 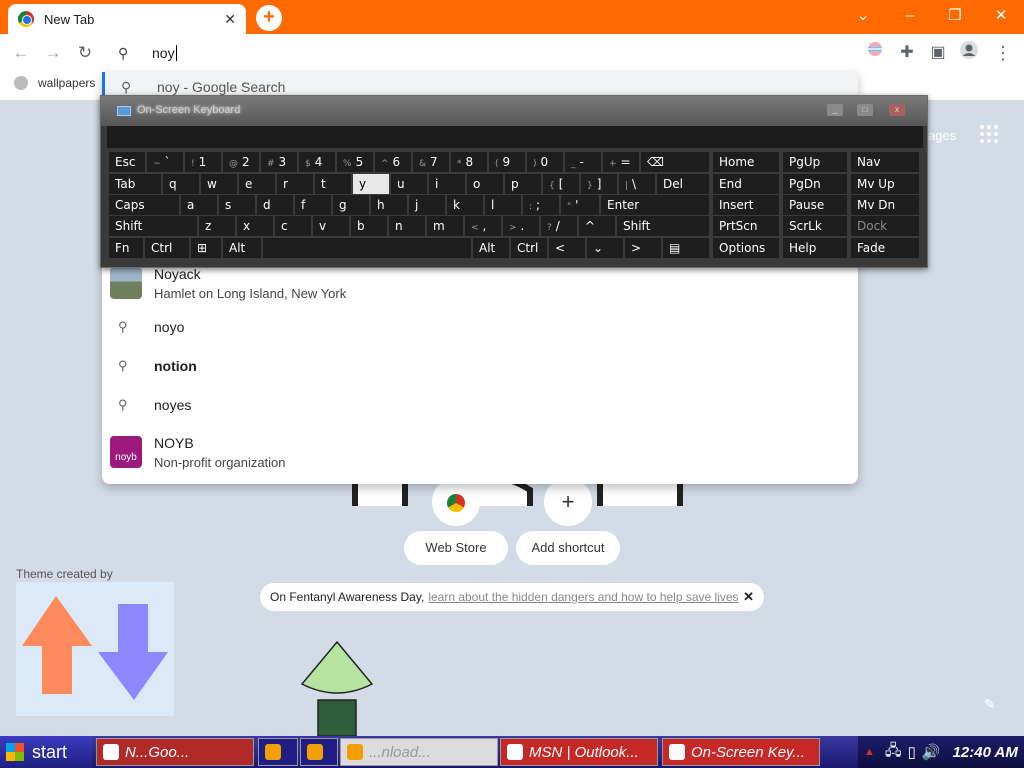 What do you see at coordinates (127, 162) in the screenshot?
I see `osk-key-0-0: Esc` at bounding box center [127, 162].